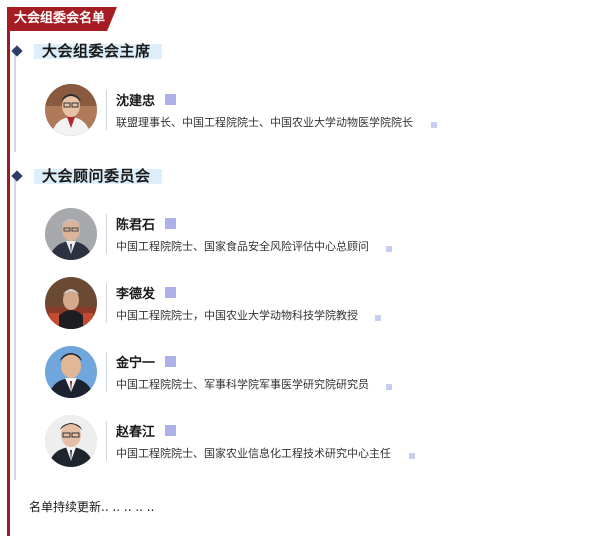 The width and height of the screenshot is (600, 536). I want to click on person-name: 沈建忠, so click(136, 101).